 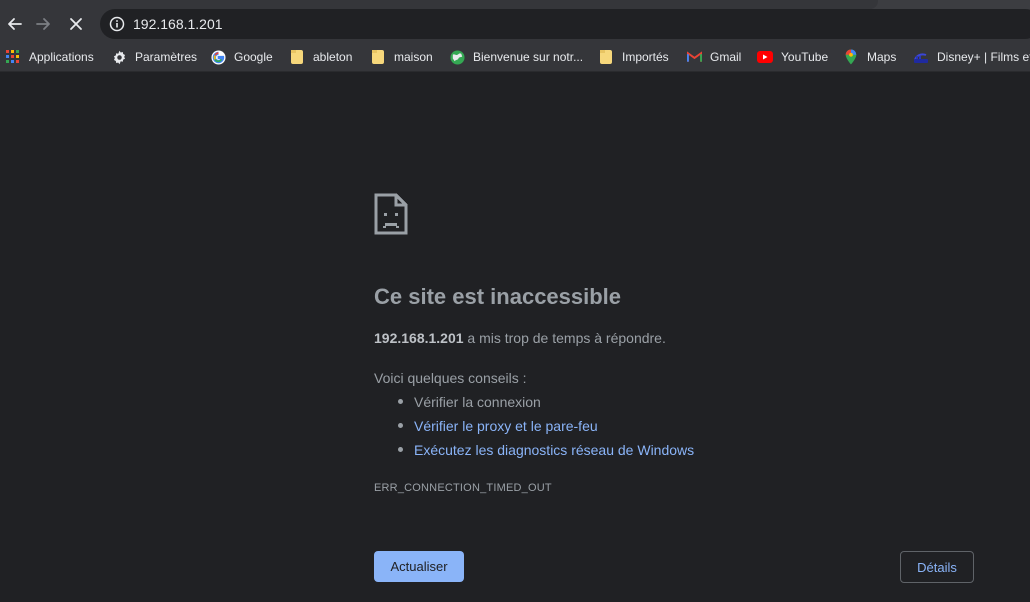 I want to click on forward-button, so click(x=44, y=24).